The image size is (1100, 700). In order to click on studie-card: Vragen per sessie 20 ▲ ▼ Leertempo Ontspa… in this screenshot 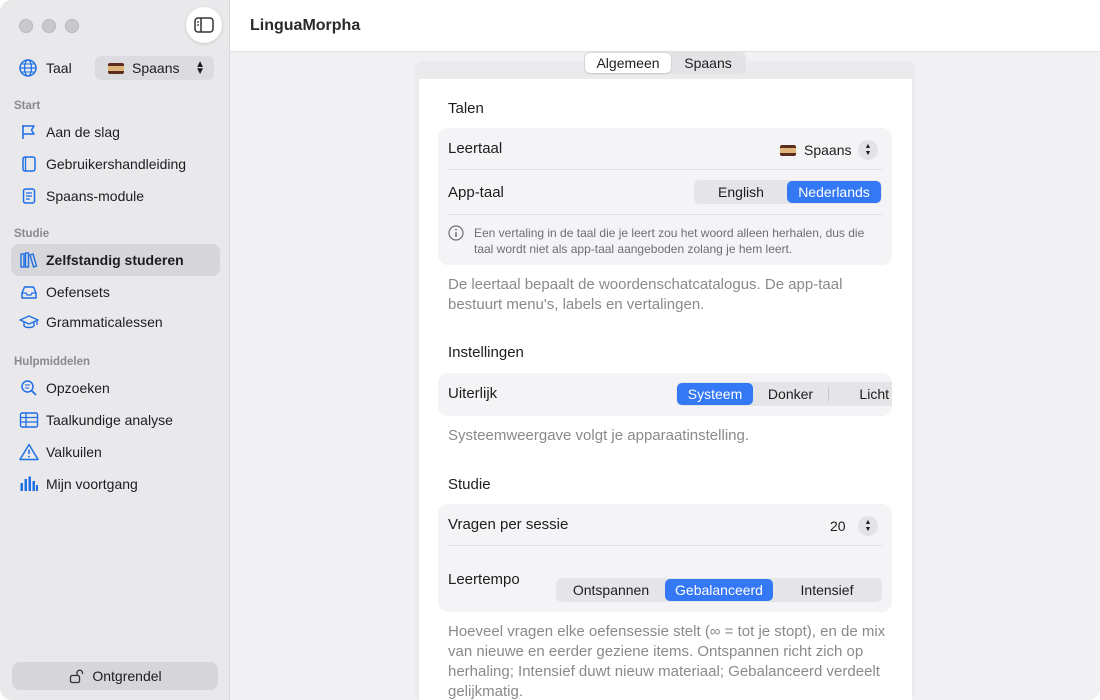, I will do `click(665, 558)`.